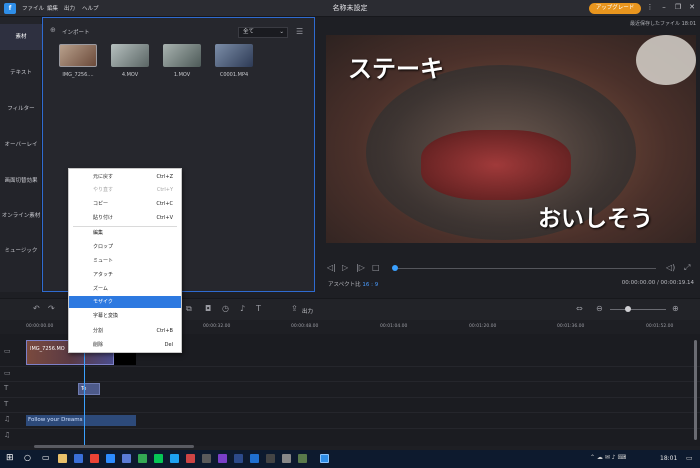  I want to click on menu-item-paste: 貼り付け Ctrl+V, so click(125, 218).